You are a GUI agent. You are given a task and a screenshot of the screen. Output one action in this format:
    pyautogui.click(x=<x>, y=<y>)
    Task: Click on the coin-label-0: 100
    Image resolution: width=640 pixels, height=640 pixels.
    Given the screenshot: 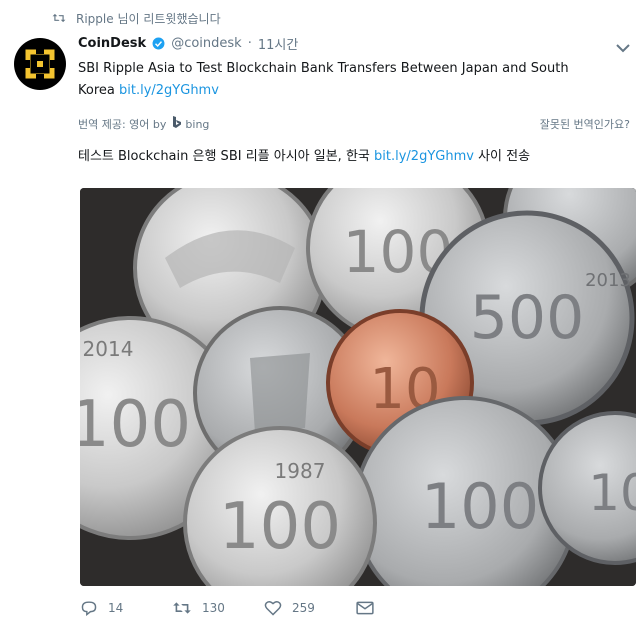 What is the action you would take?
    pyautogui.click(x=135, y=425)
    